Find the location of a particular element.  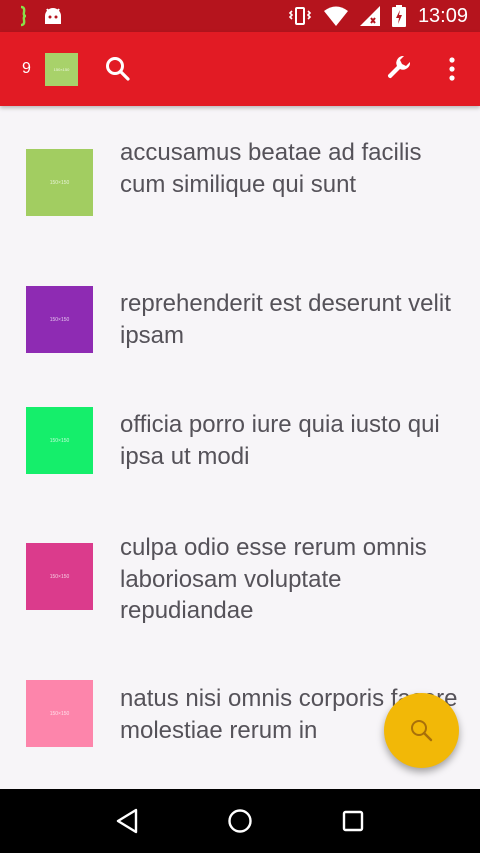

item-title: reprehenderit est deserunt velit ipsam is located at coordinates (285, 319).